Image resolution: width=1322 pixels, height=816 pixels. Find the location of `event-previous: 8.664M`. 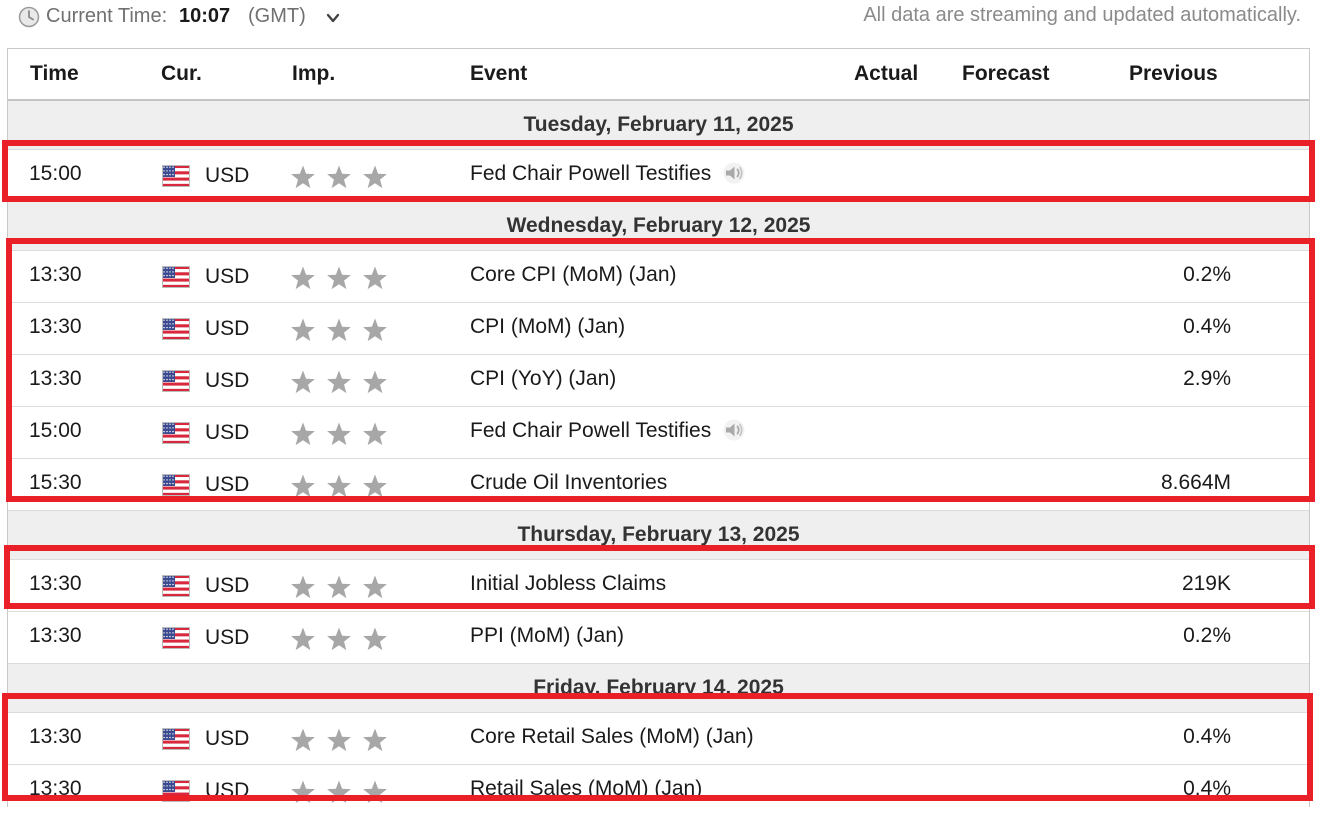

event-previous: 8.664M is located at coordinates (1195, 482).